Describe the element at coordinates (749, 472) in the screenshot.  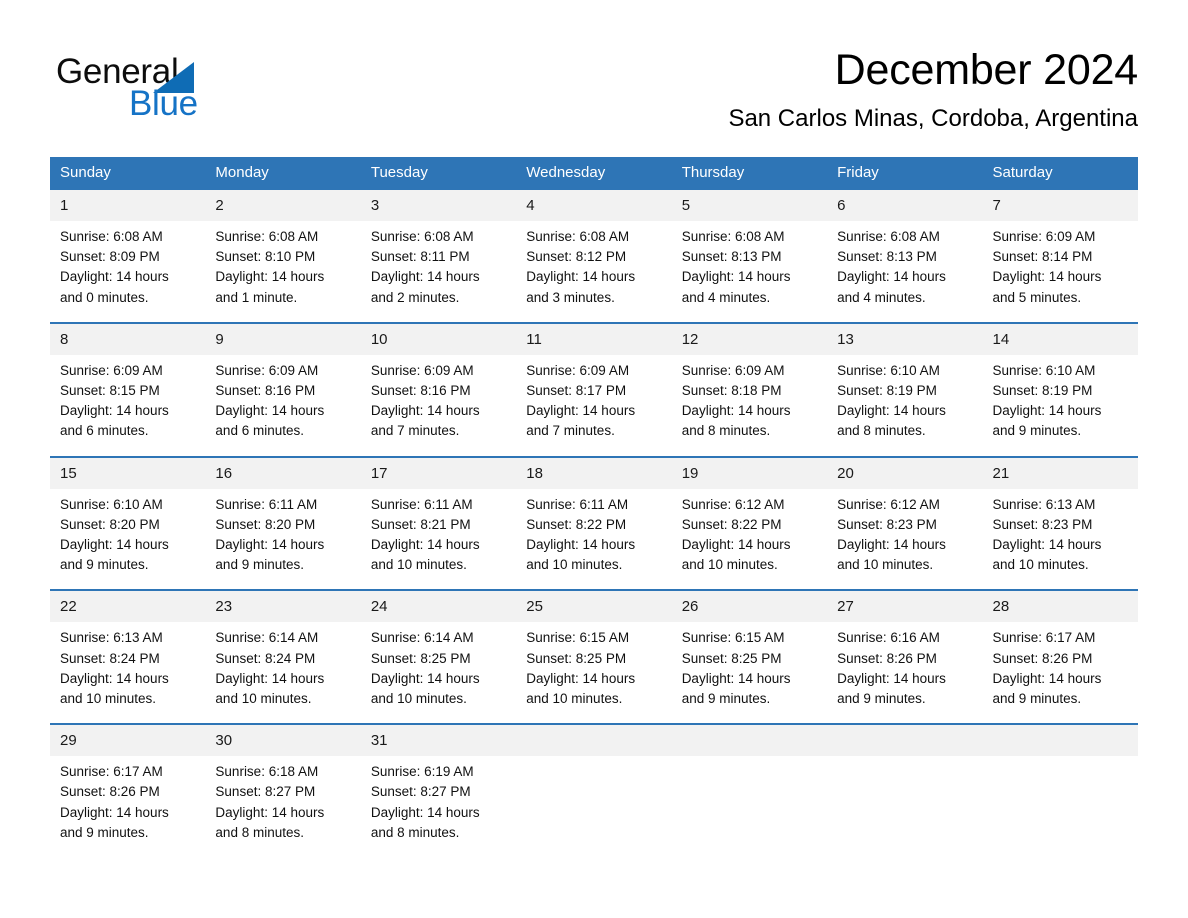
I see `day-number: 19` at that location.